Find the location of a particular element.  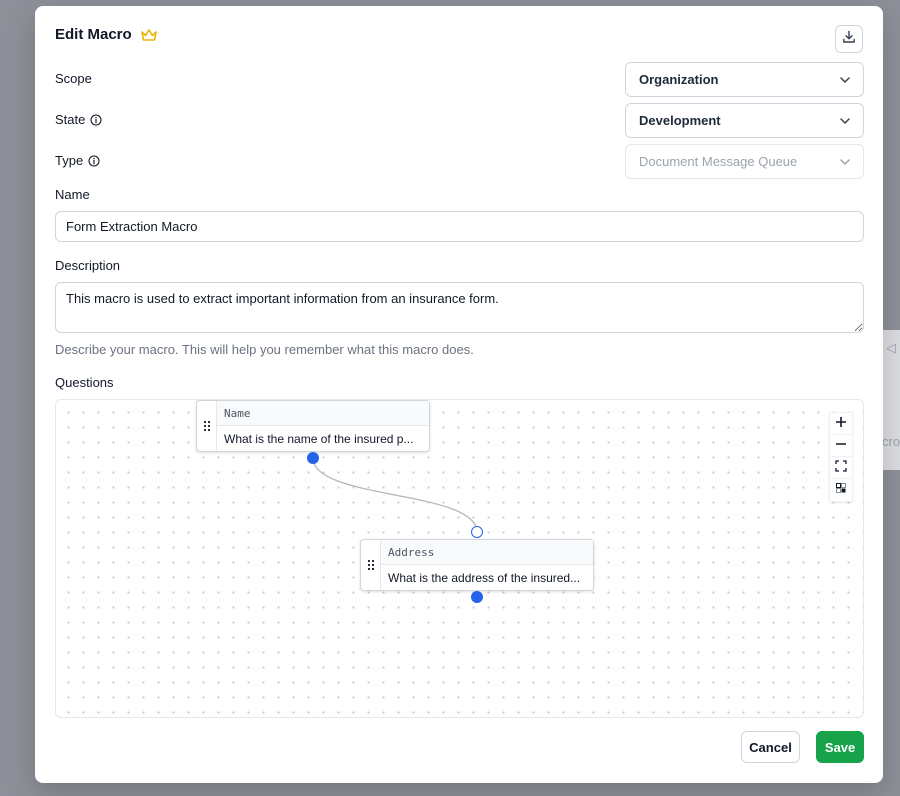

modal-header: Edit Macro is located at coordinates (106, 34).